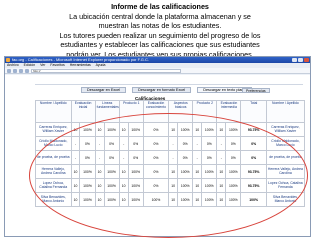 The height and width of the screenshot is (240, 320). Describe the element at coordinates (169, 84) in the screenshot. I see `divider` at that location.